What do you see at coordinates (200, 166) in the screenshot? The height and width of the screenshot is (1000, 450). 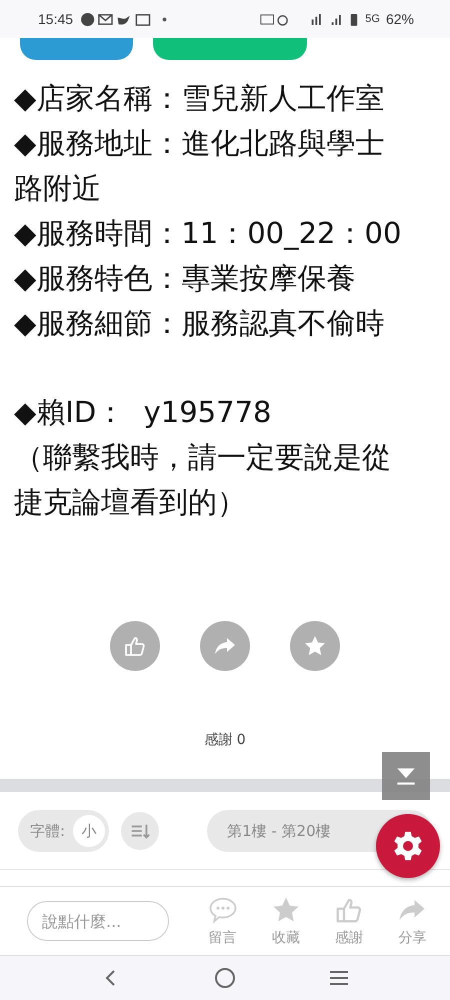 I see `post-text-line: ◆服務地址：進化北路與學士路附近` at bounding box center [200, 166].